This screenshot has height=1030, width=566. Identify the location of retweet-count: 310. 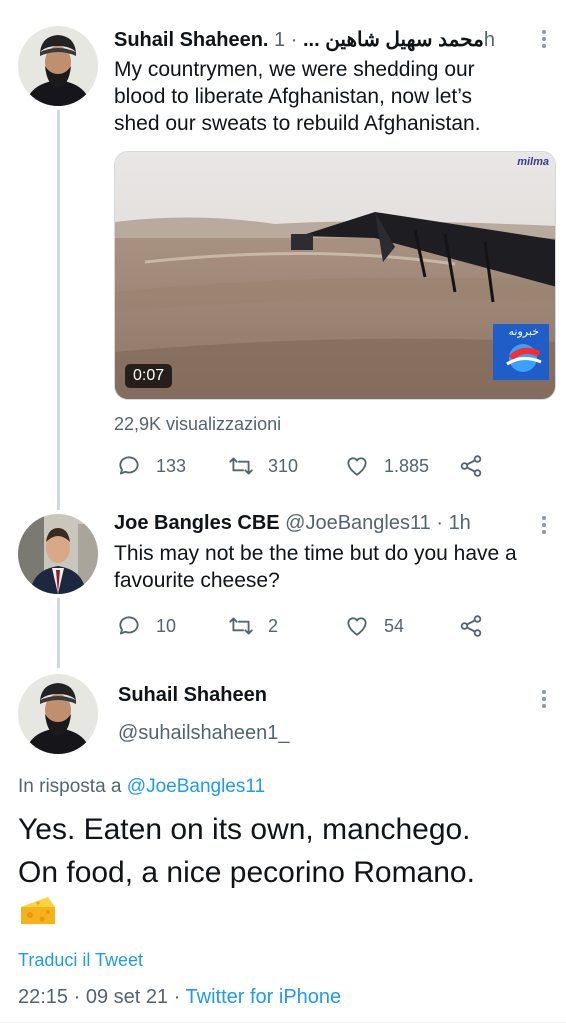
(283, 465).